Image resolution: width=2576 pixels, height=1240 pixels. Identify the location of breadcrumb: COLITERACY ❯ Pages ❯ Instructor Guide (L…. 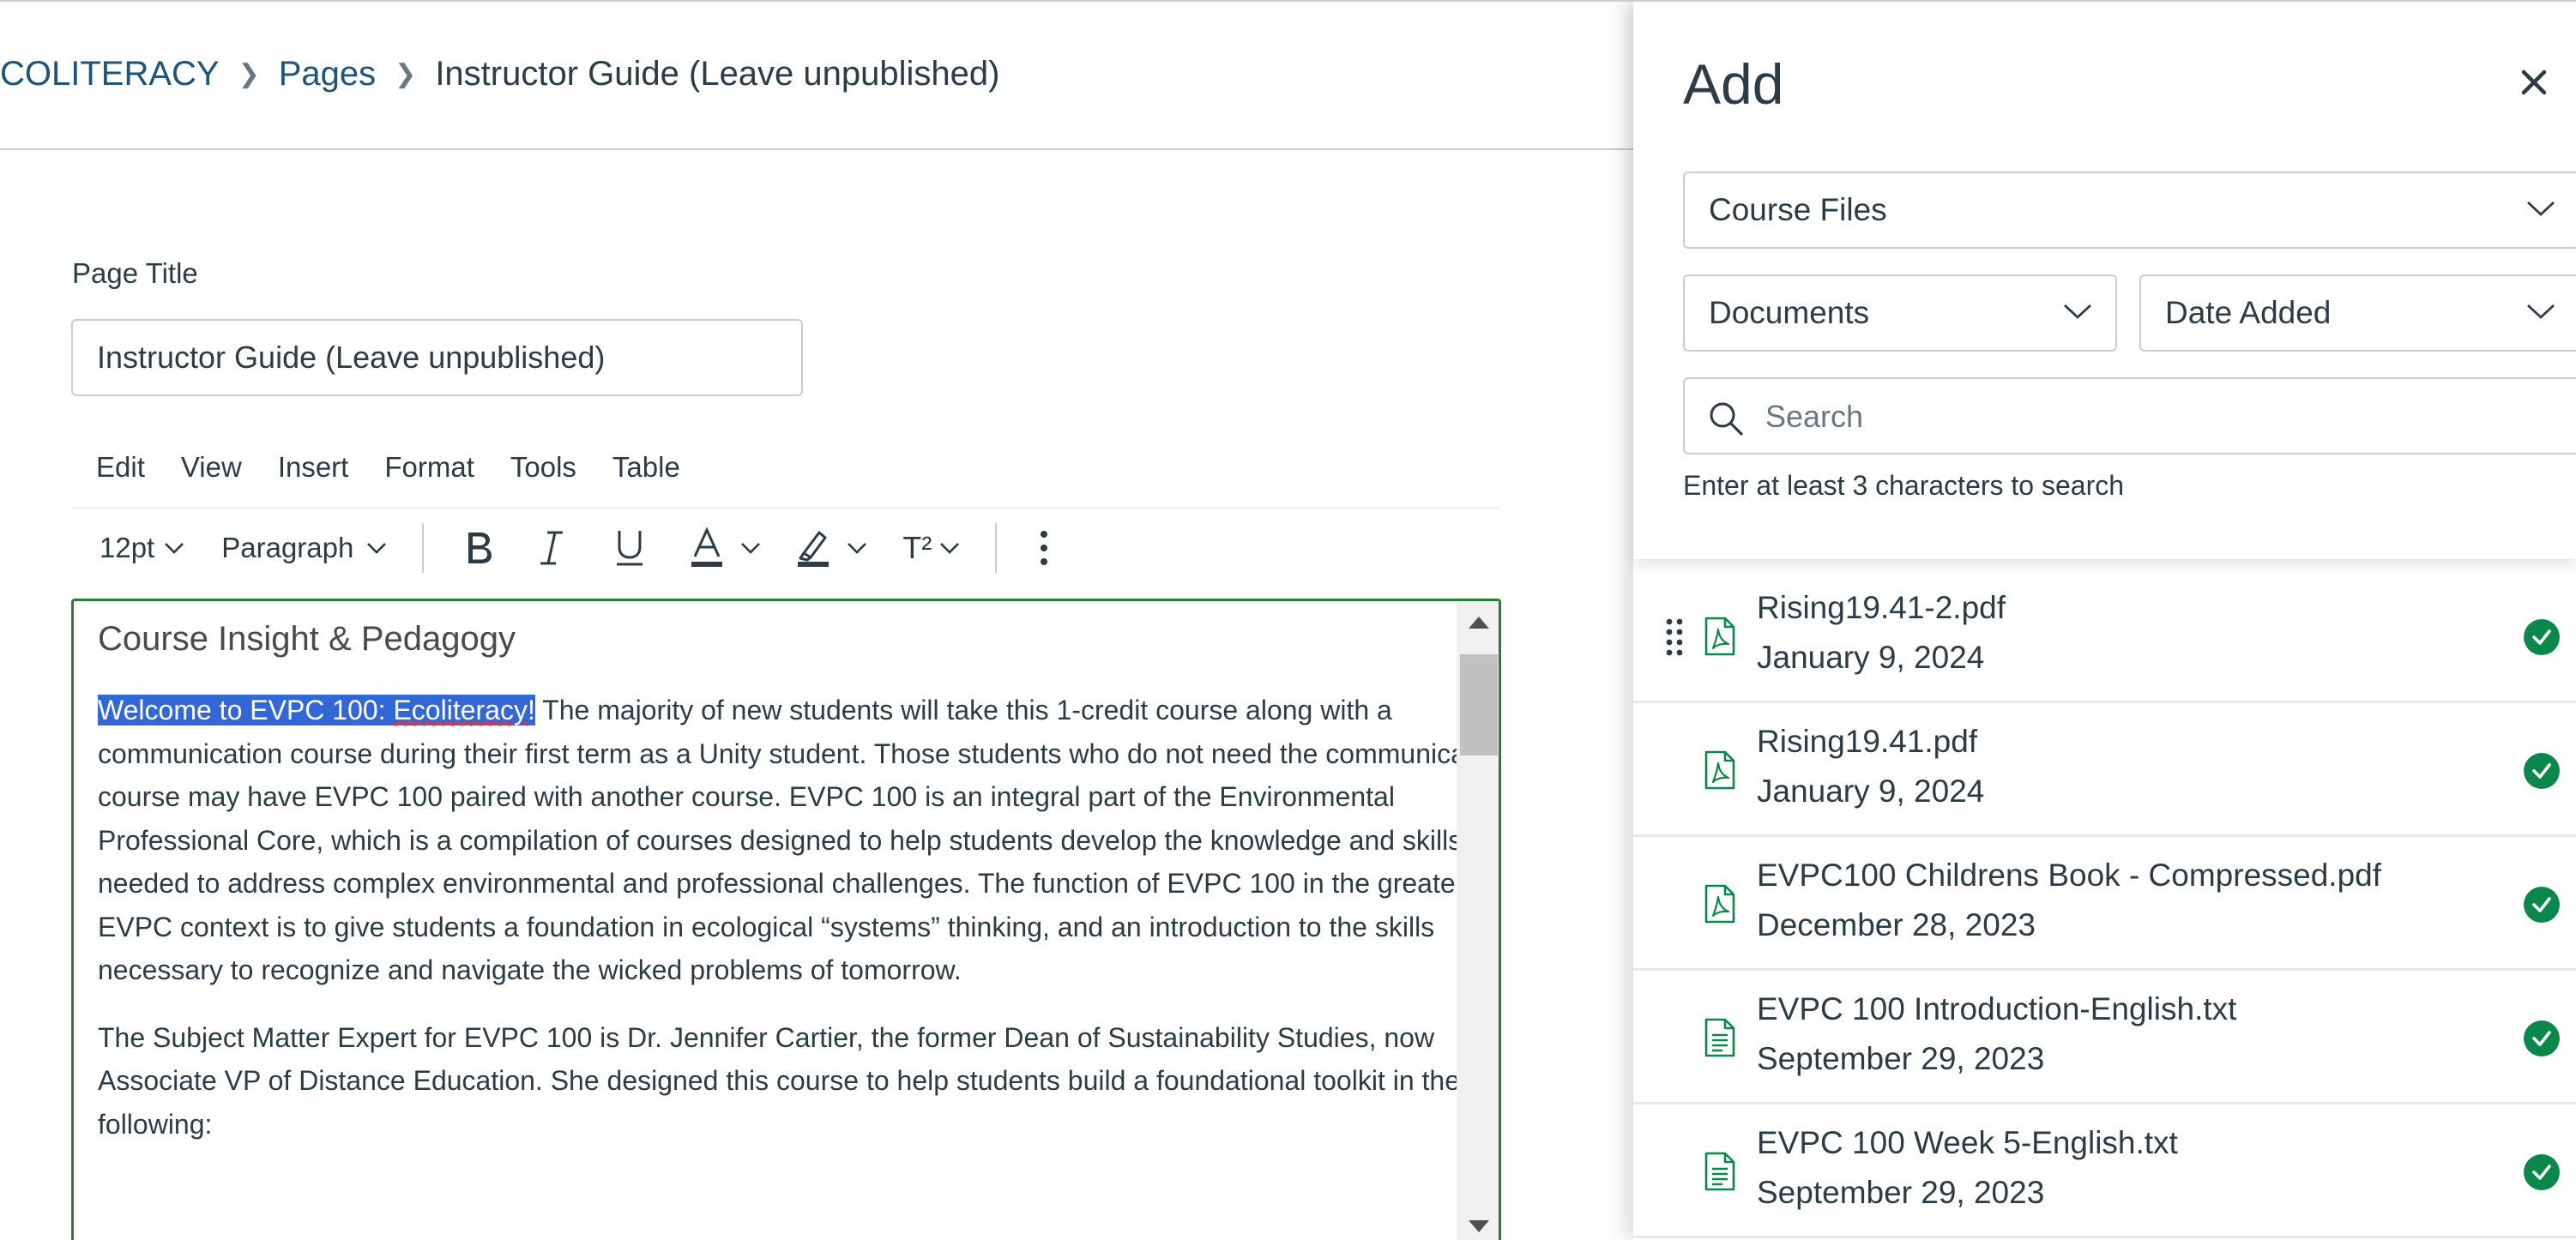
(499, 73).